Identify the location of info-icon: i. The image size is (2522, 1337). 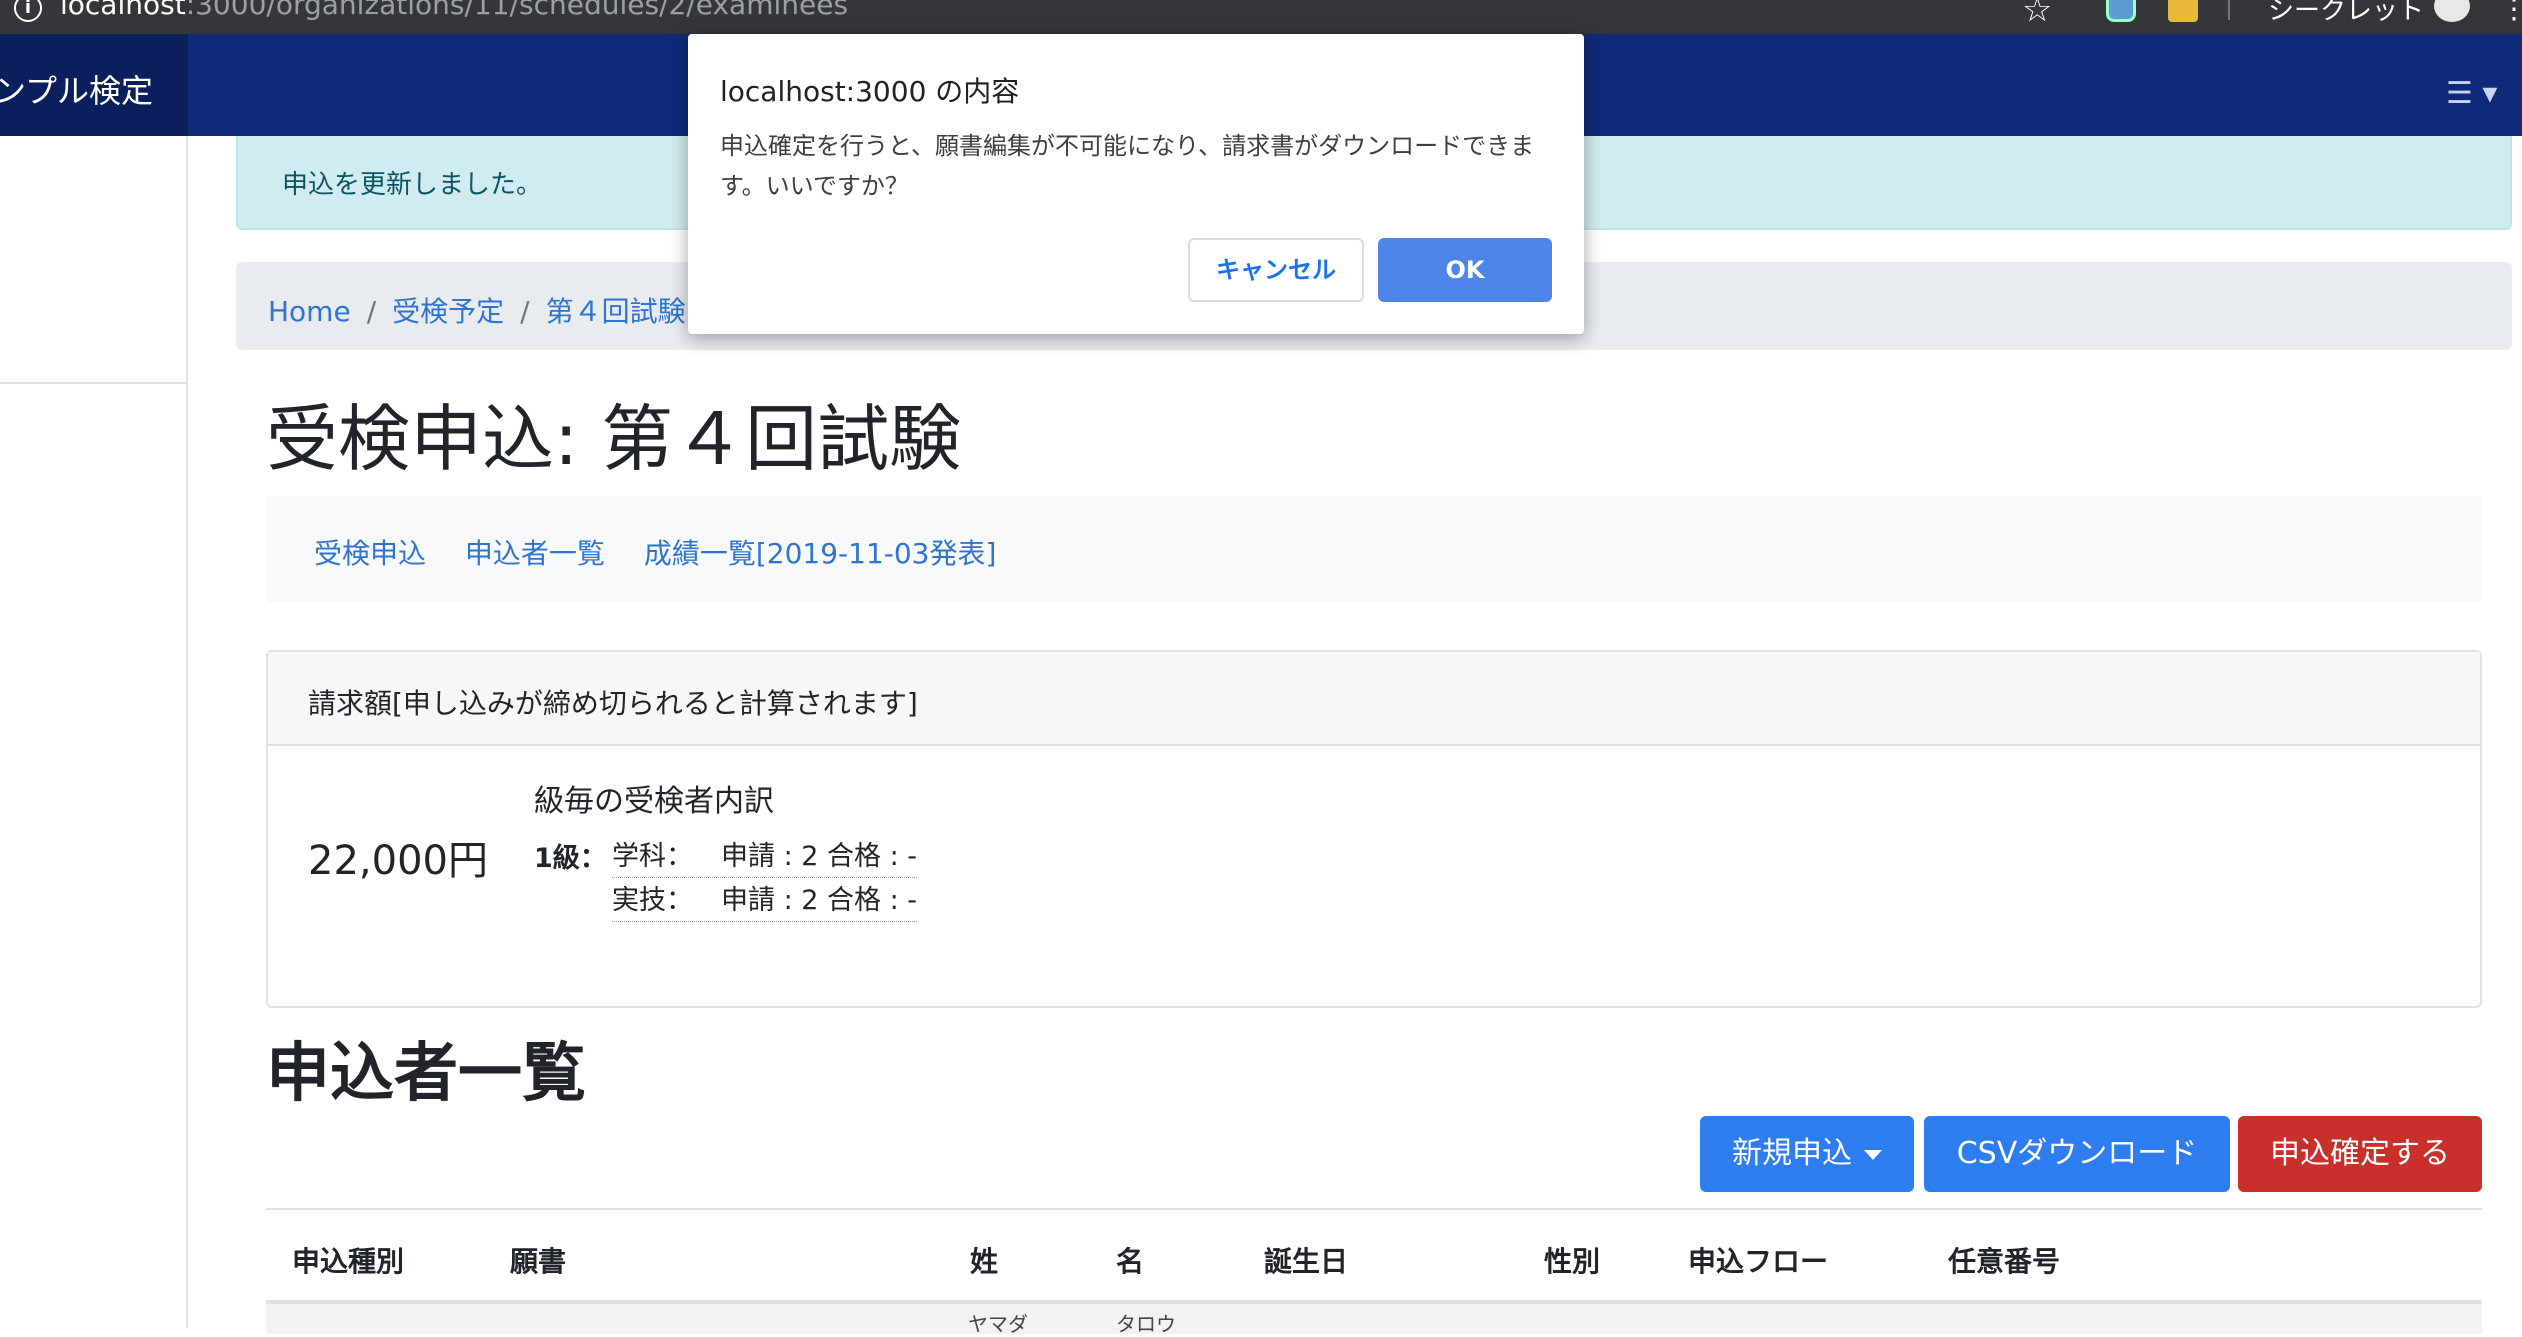
(28, 11).